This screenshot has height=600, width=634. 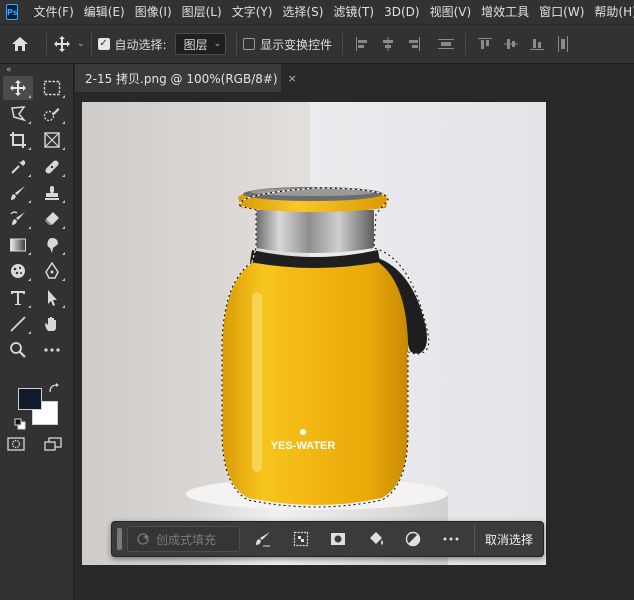 I want to click on align-middle-icon, so click(x=511, y=44).